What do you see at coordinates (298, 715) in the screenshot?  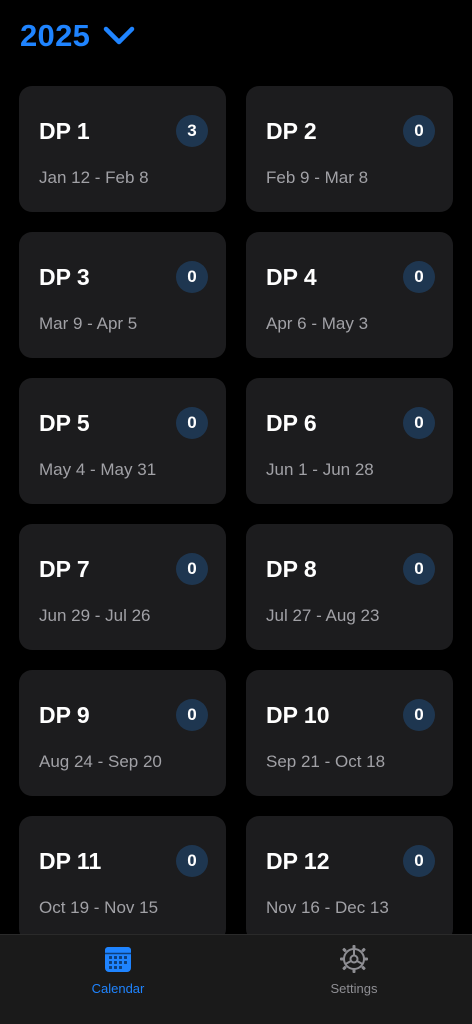 I see `period-title: DP 10` at bounding box center [298, 715].